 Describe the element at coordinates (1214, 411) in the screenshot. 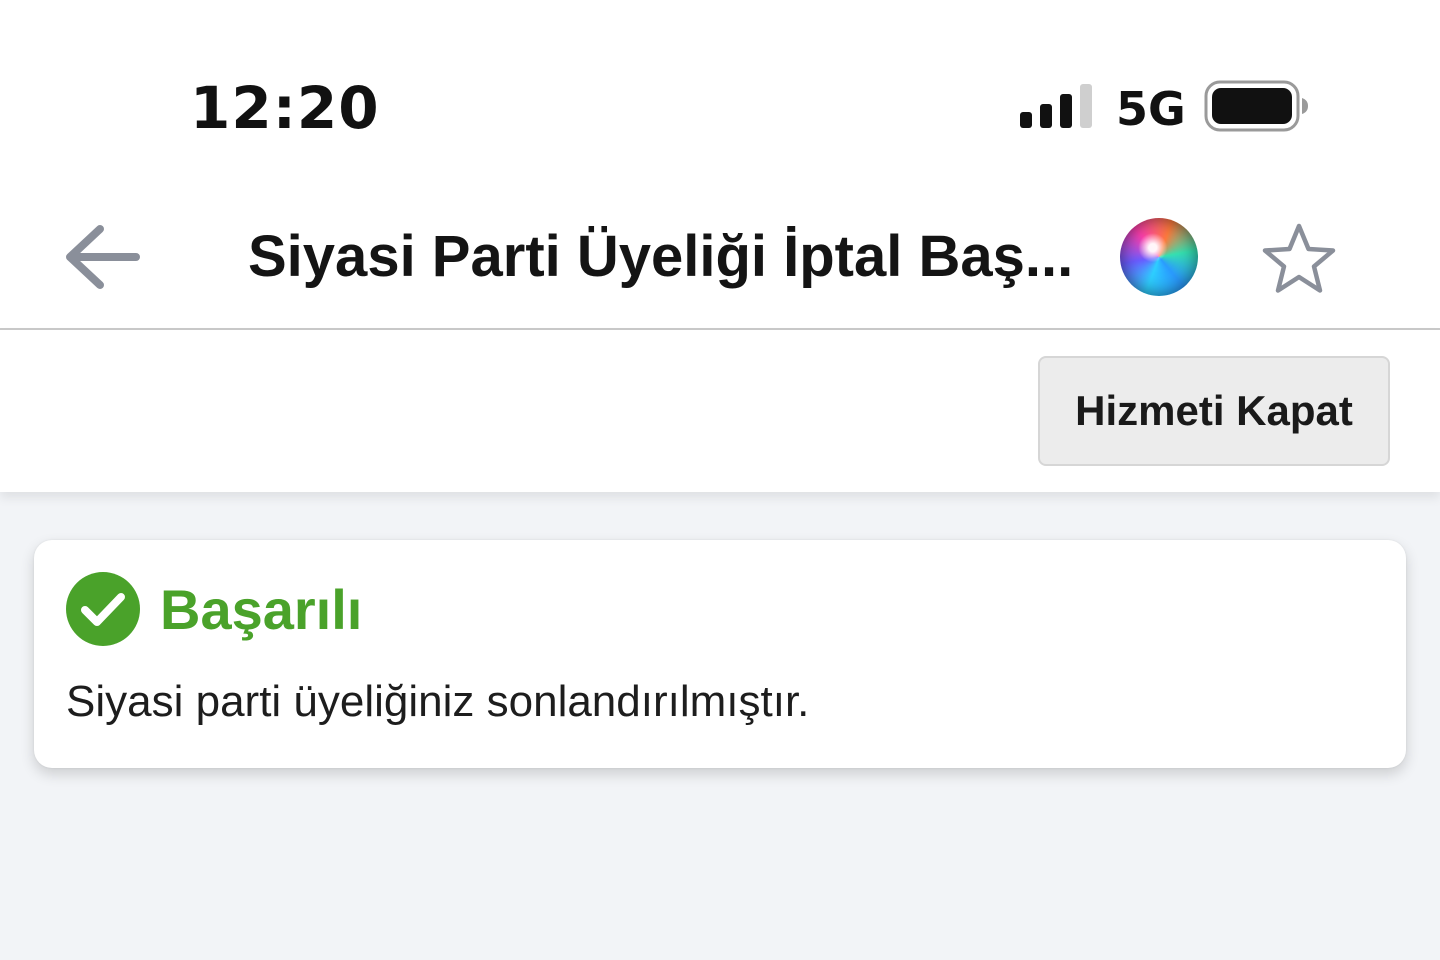

I see `close-service-button: Hizmeti Kapat` at that location.